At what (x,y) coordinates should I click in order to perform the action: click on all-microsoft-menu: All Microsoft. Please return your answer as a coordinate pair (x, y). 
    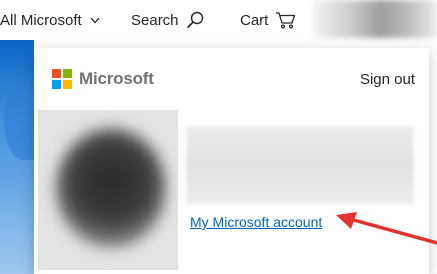
    Looking at the image, I should click on (50, 20).